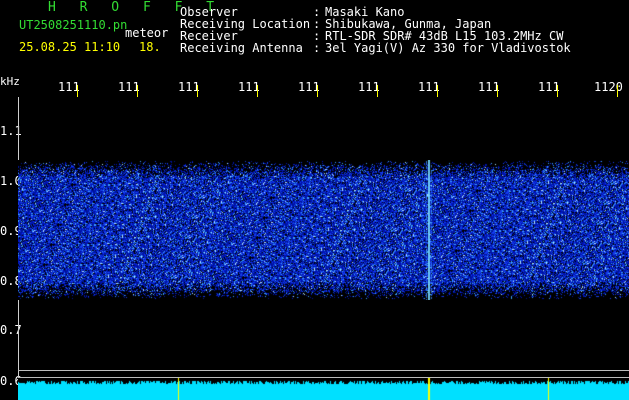  I want to click on reference-line, so click(323, 370).